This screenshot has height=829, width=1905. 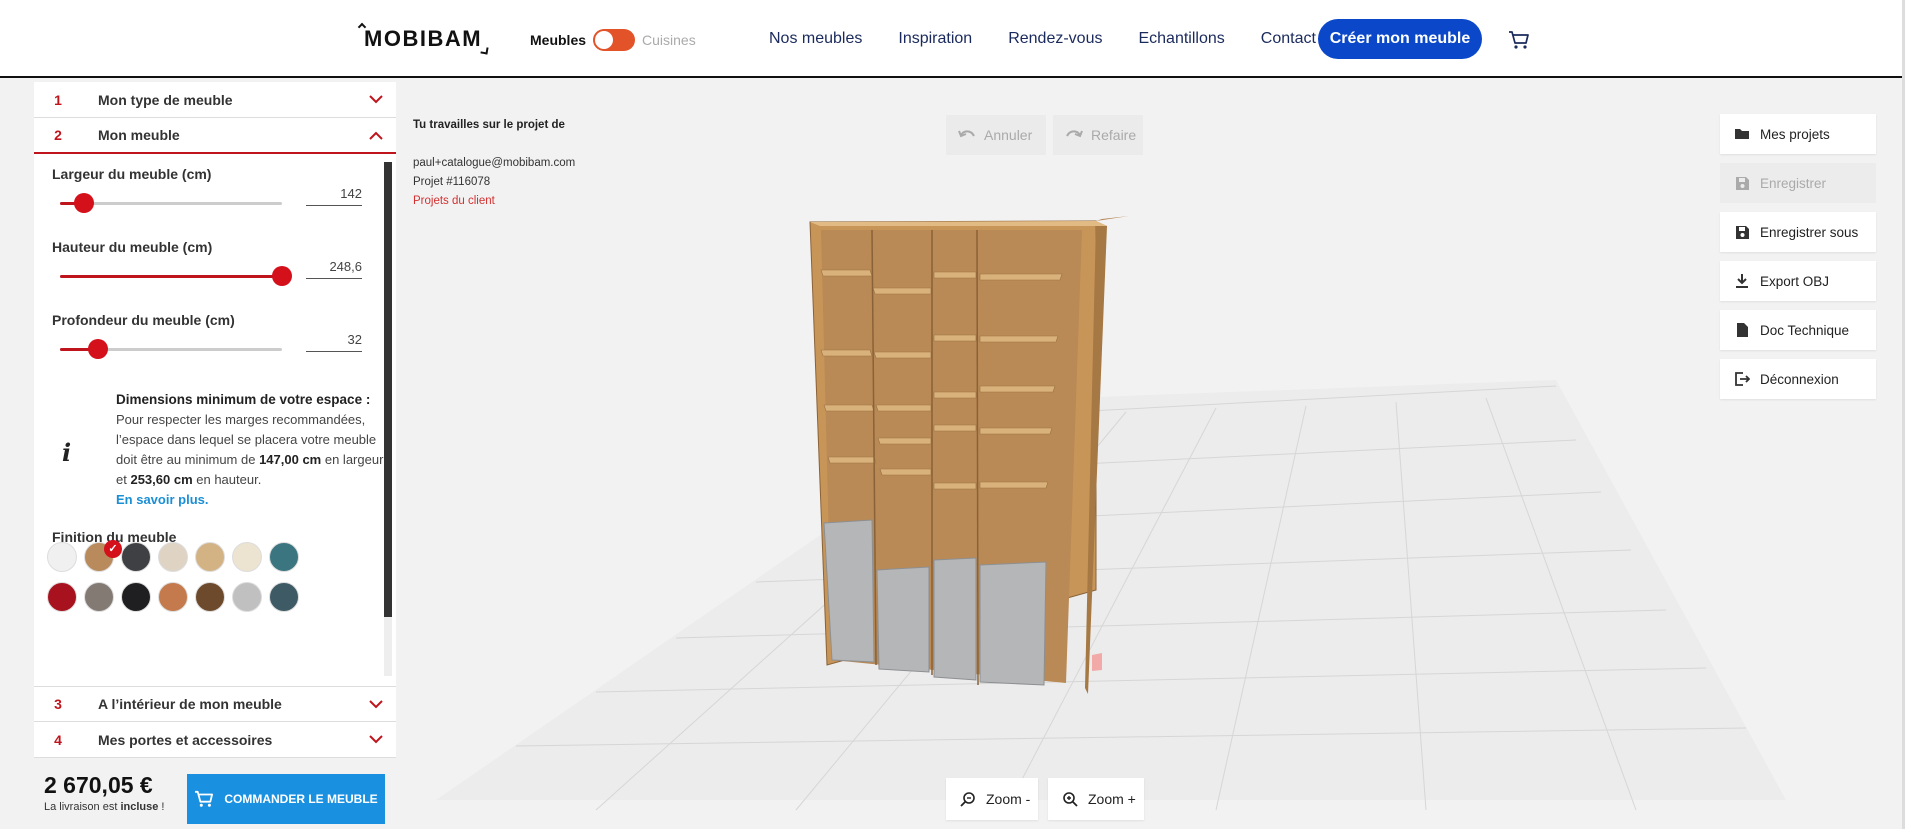 I want to click on min-height: 253,60 cm, so click(x=161, y=479).